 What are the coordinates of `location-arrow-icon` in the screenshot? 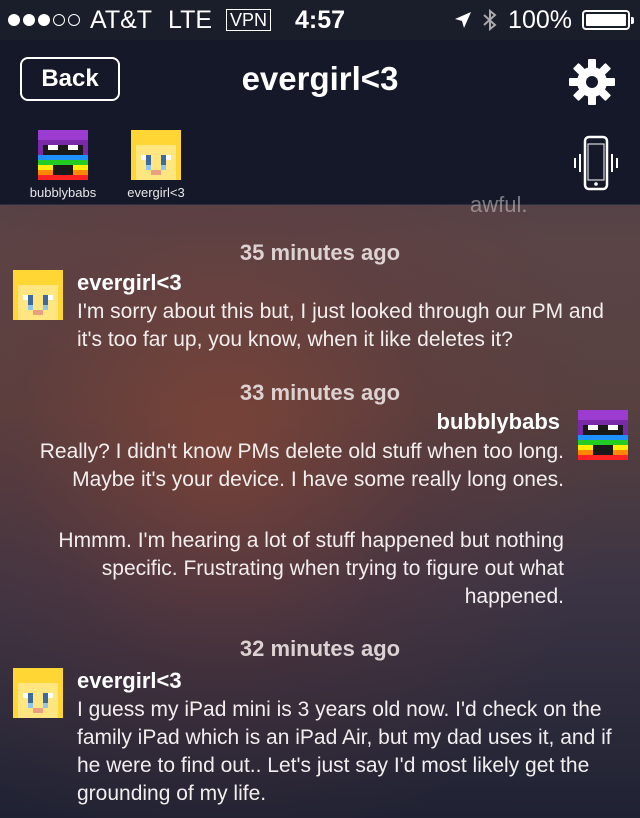 It's located at (463, 20).